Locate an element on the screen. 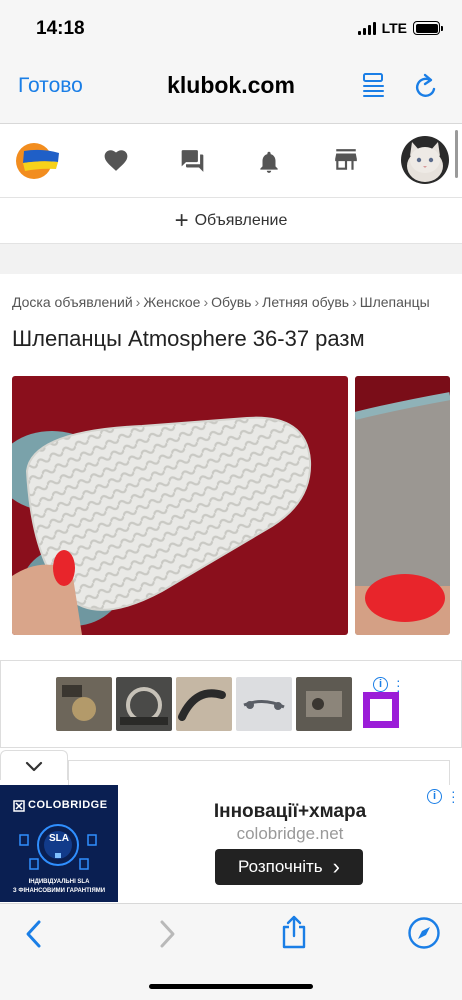  plus-icon: + is located at coordinates (181, 220).